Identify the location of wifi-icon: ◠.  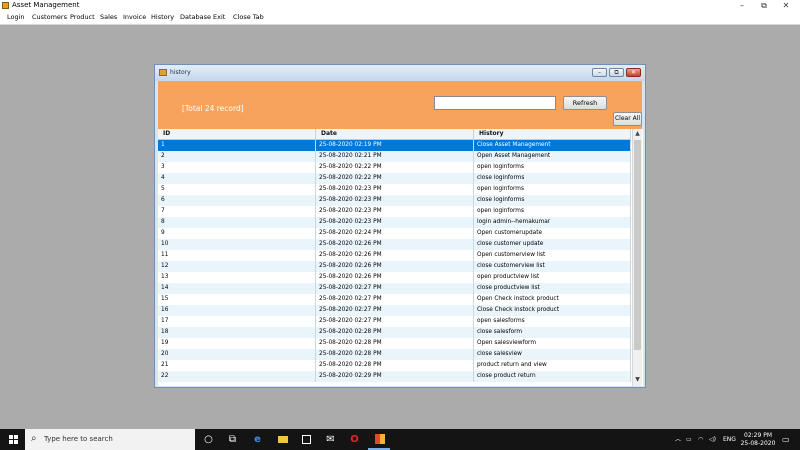
(700, 439).